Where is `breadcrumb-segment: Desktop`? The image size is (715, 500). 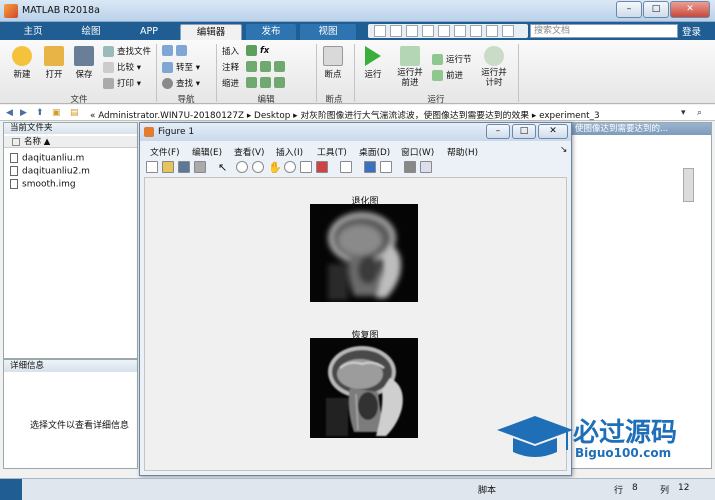 breadcrumb-segment: Desktop is located at coordinates (272, 116).